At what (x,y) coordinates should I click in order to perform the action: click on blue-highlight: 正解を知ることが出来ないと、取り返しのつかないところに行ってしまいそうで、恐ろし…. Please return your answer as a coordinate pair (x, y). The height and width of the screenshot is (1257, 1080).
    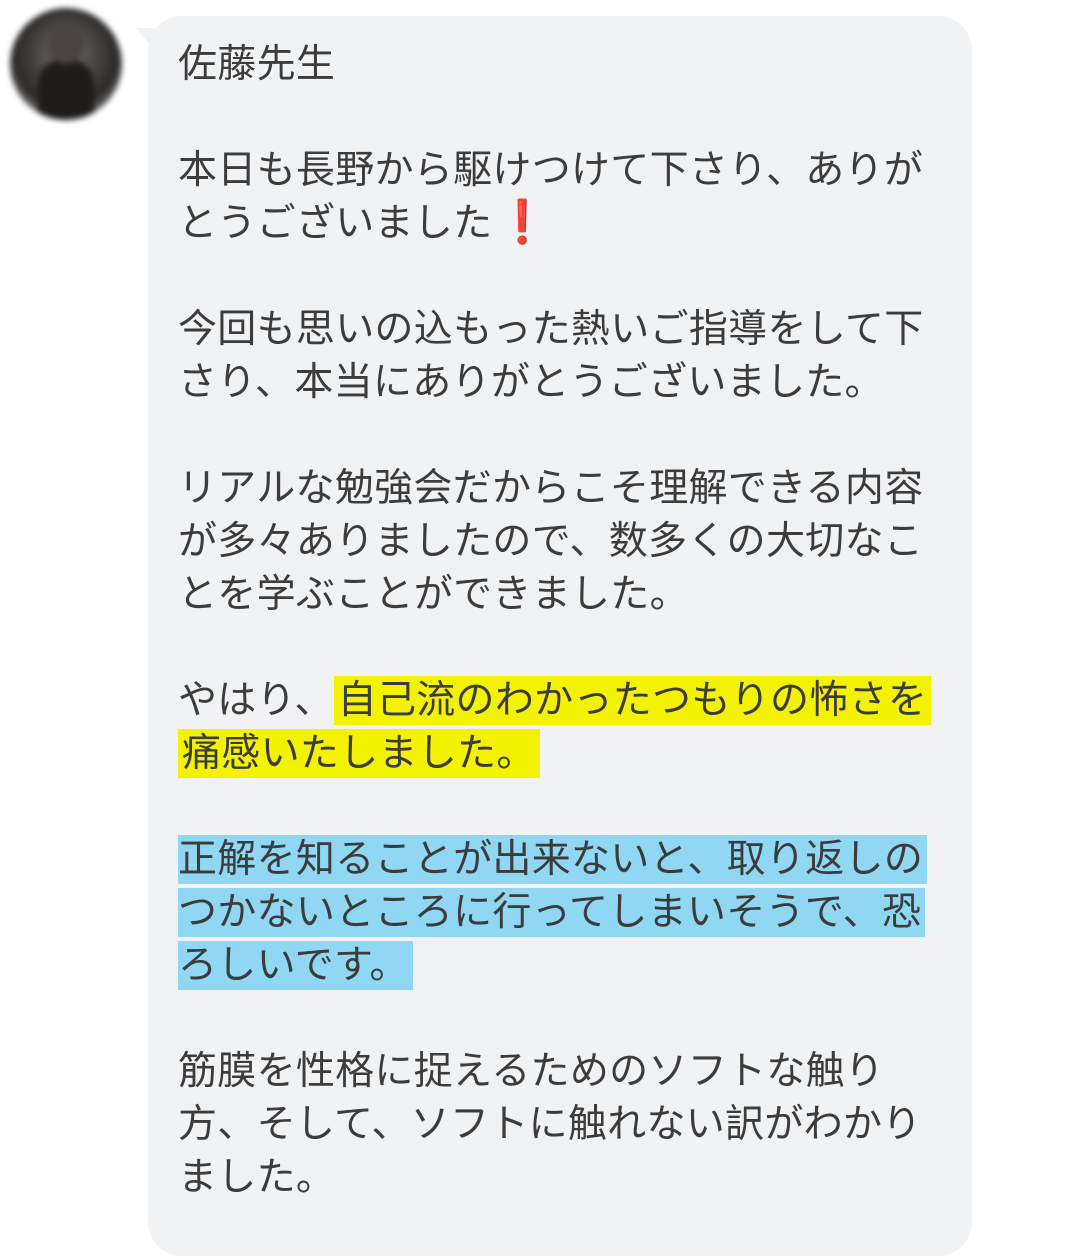
    Looking at the image, I should click on (553, 912).